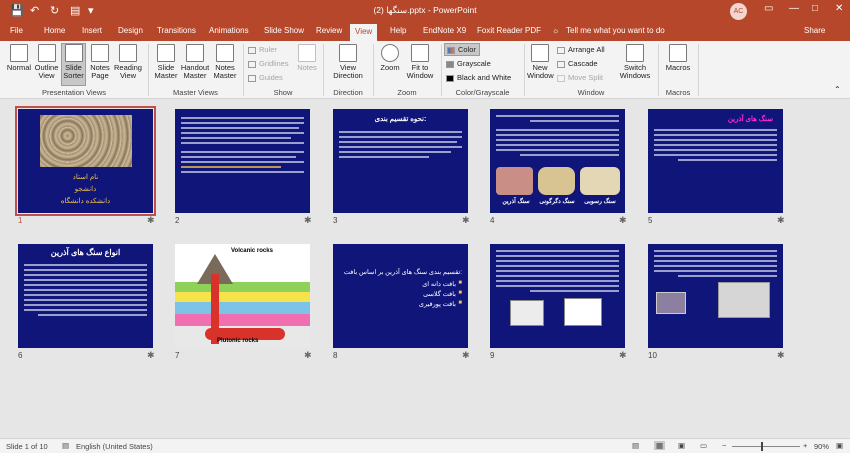 This screenshot has height=453, width=850. Describe the element at coordinates (65, 445) in the screenshot. I see `spelling-icon: ▤` at that location.